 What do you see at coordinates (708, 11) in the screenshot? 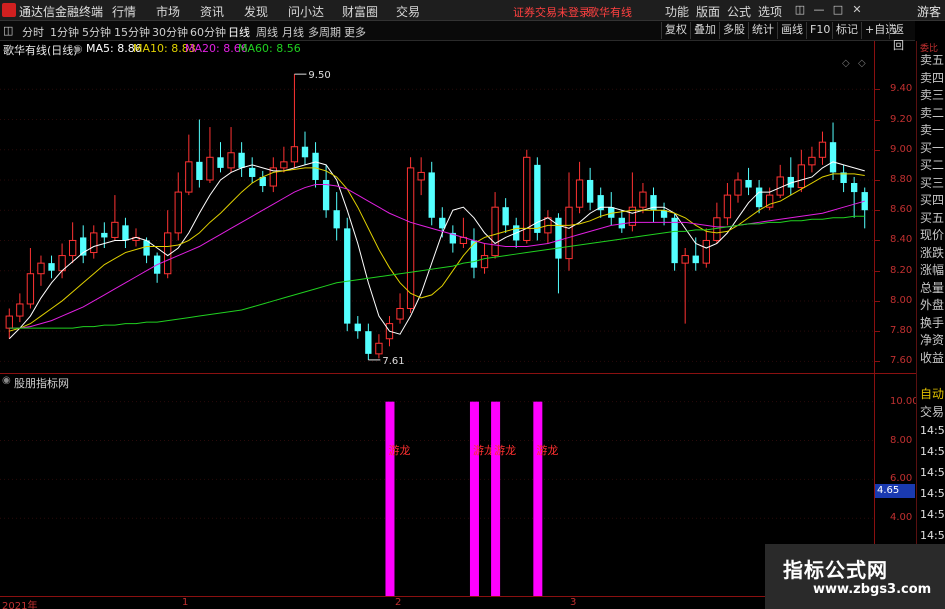
I see `menu-banmian: 版面` at bounding box center [708, 11].